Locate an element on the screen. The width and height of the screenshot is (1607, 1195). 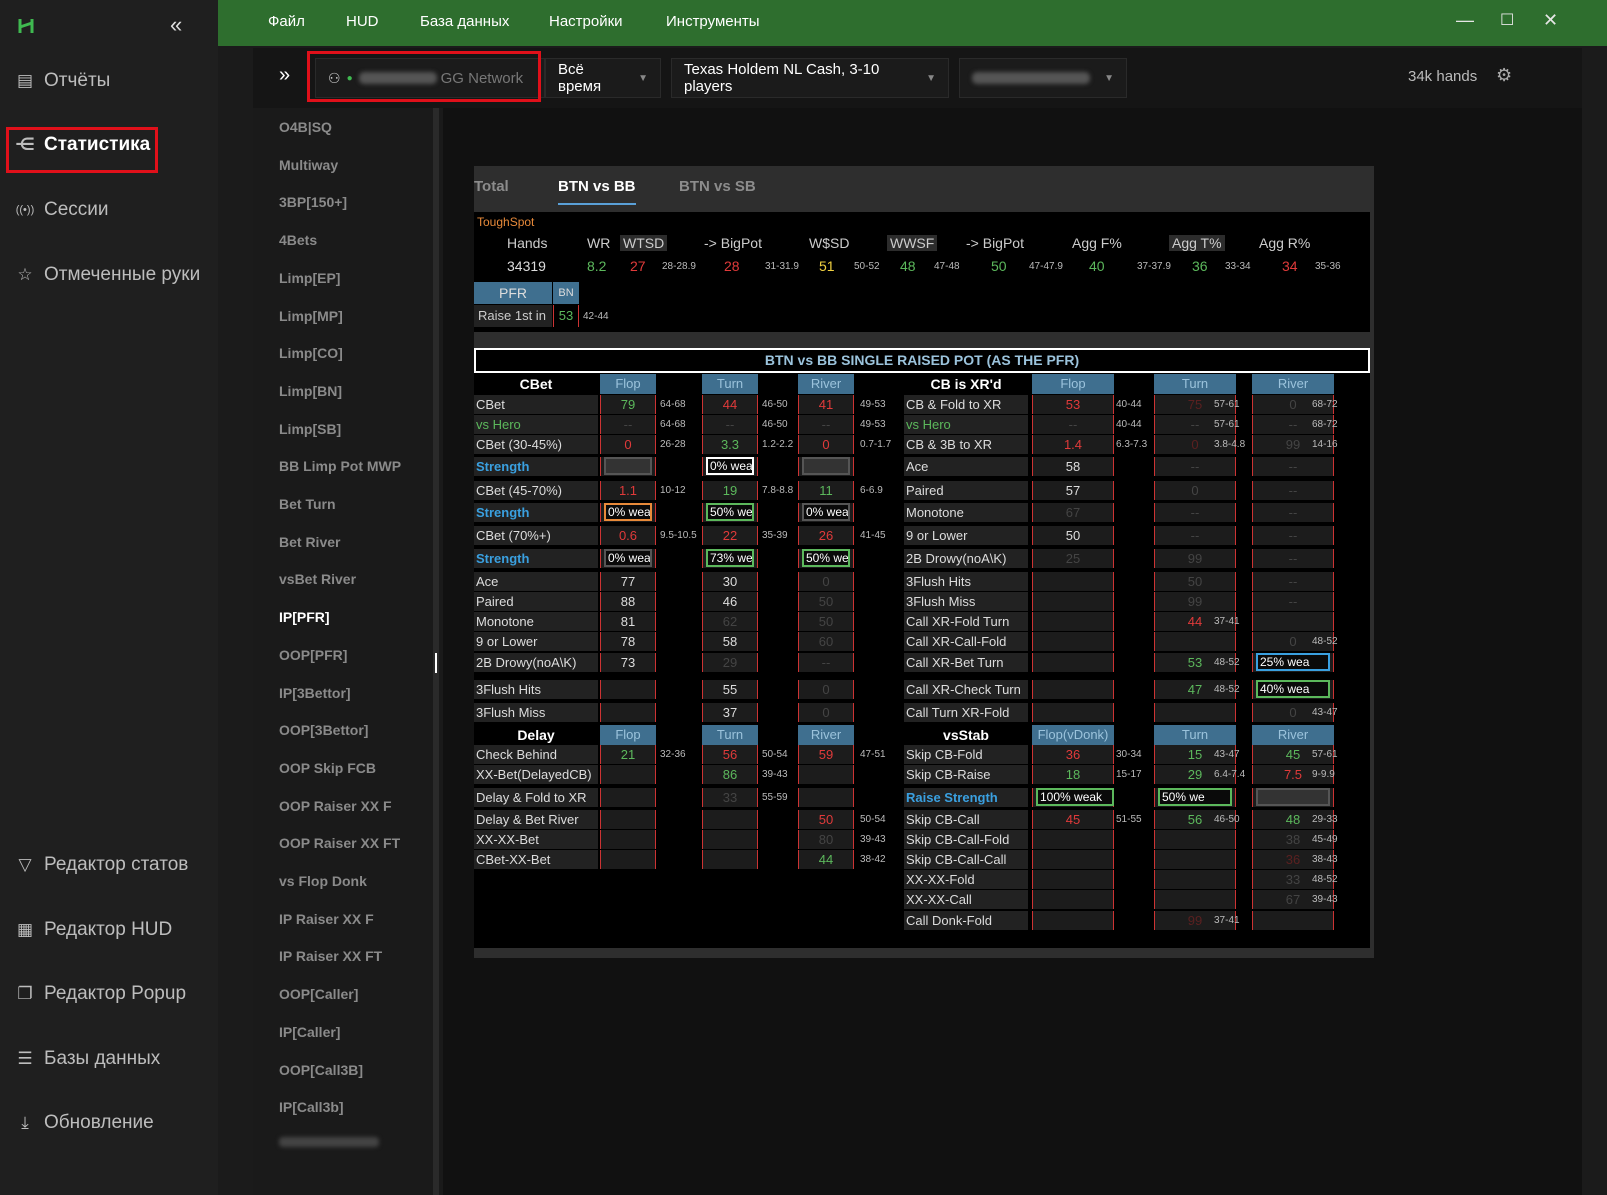
menu-2: База данных is located at coordinates (464, 21).